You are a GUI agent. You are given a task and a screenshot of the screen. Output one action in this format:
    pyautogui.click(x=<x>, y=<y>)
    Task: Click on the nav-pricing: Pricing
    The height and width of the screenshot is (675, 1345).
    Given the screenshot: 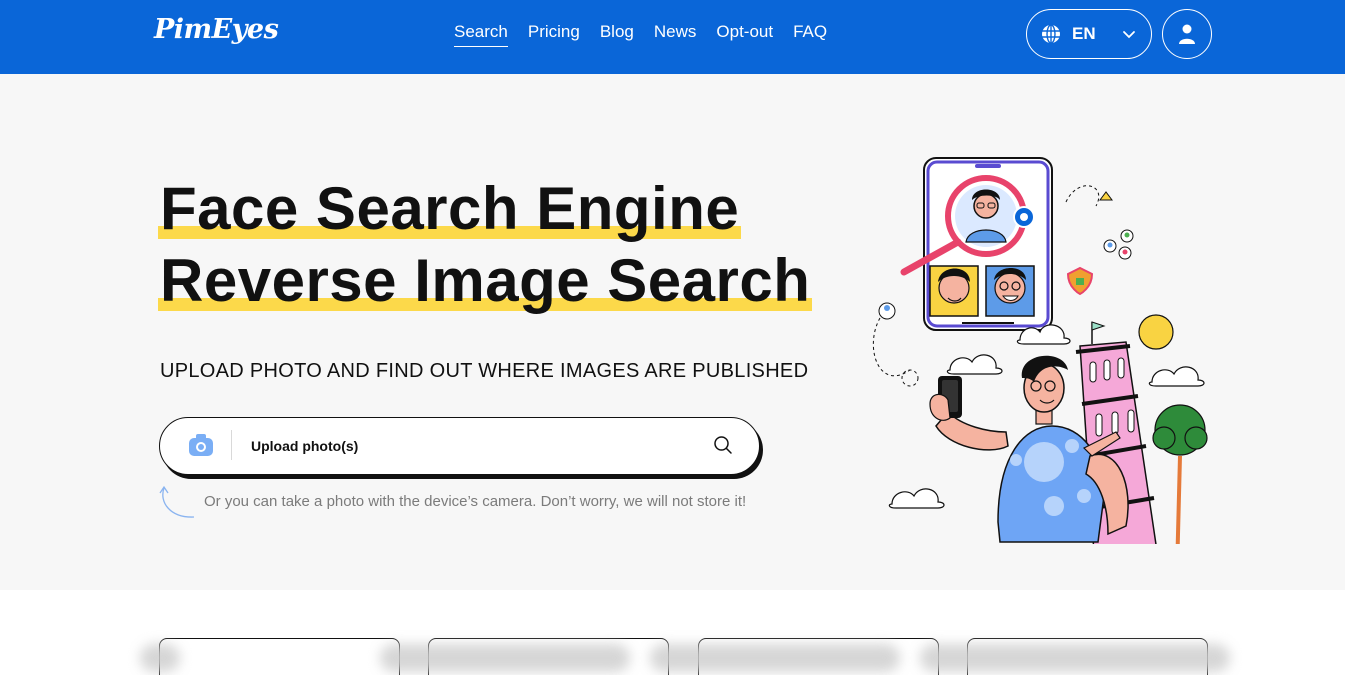 What is the action you would take?
    pyautogui.click(x=554, y=34)
    